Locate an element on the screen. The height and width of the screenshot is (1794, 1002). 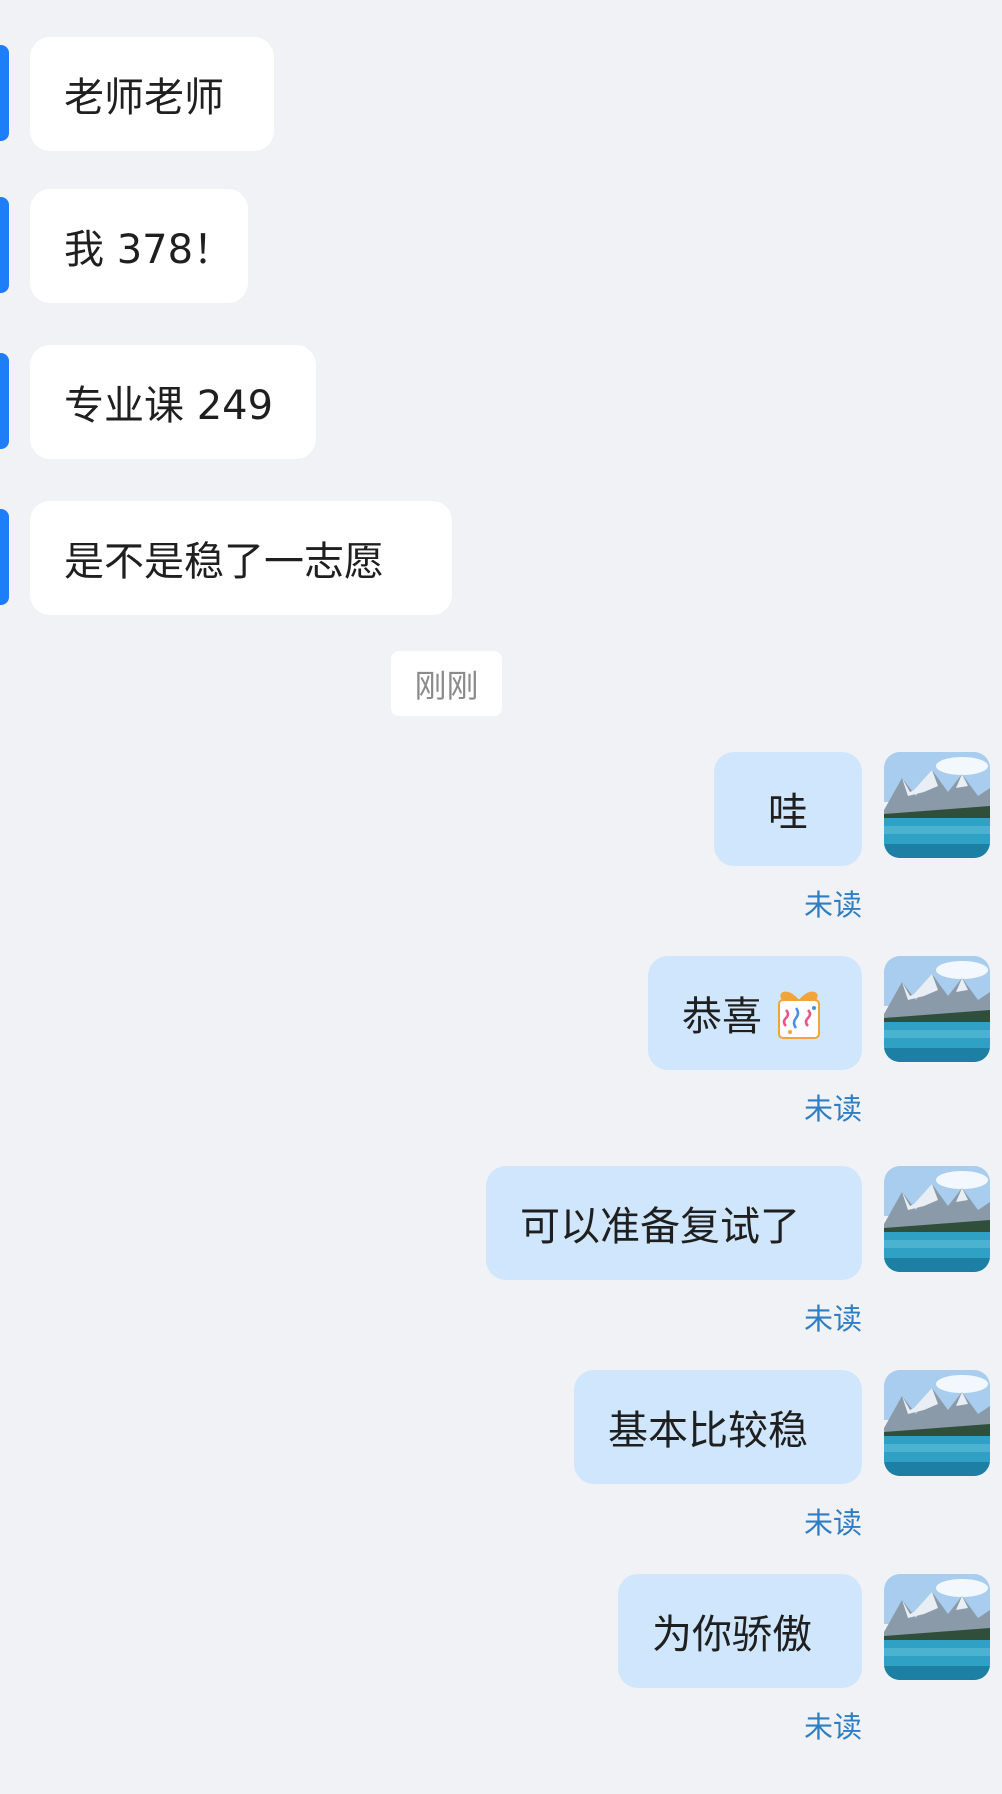
message-text: 基本比较稳 is located at coordinates (708, 1431).